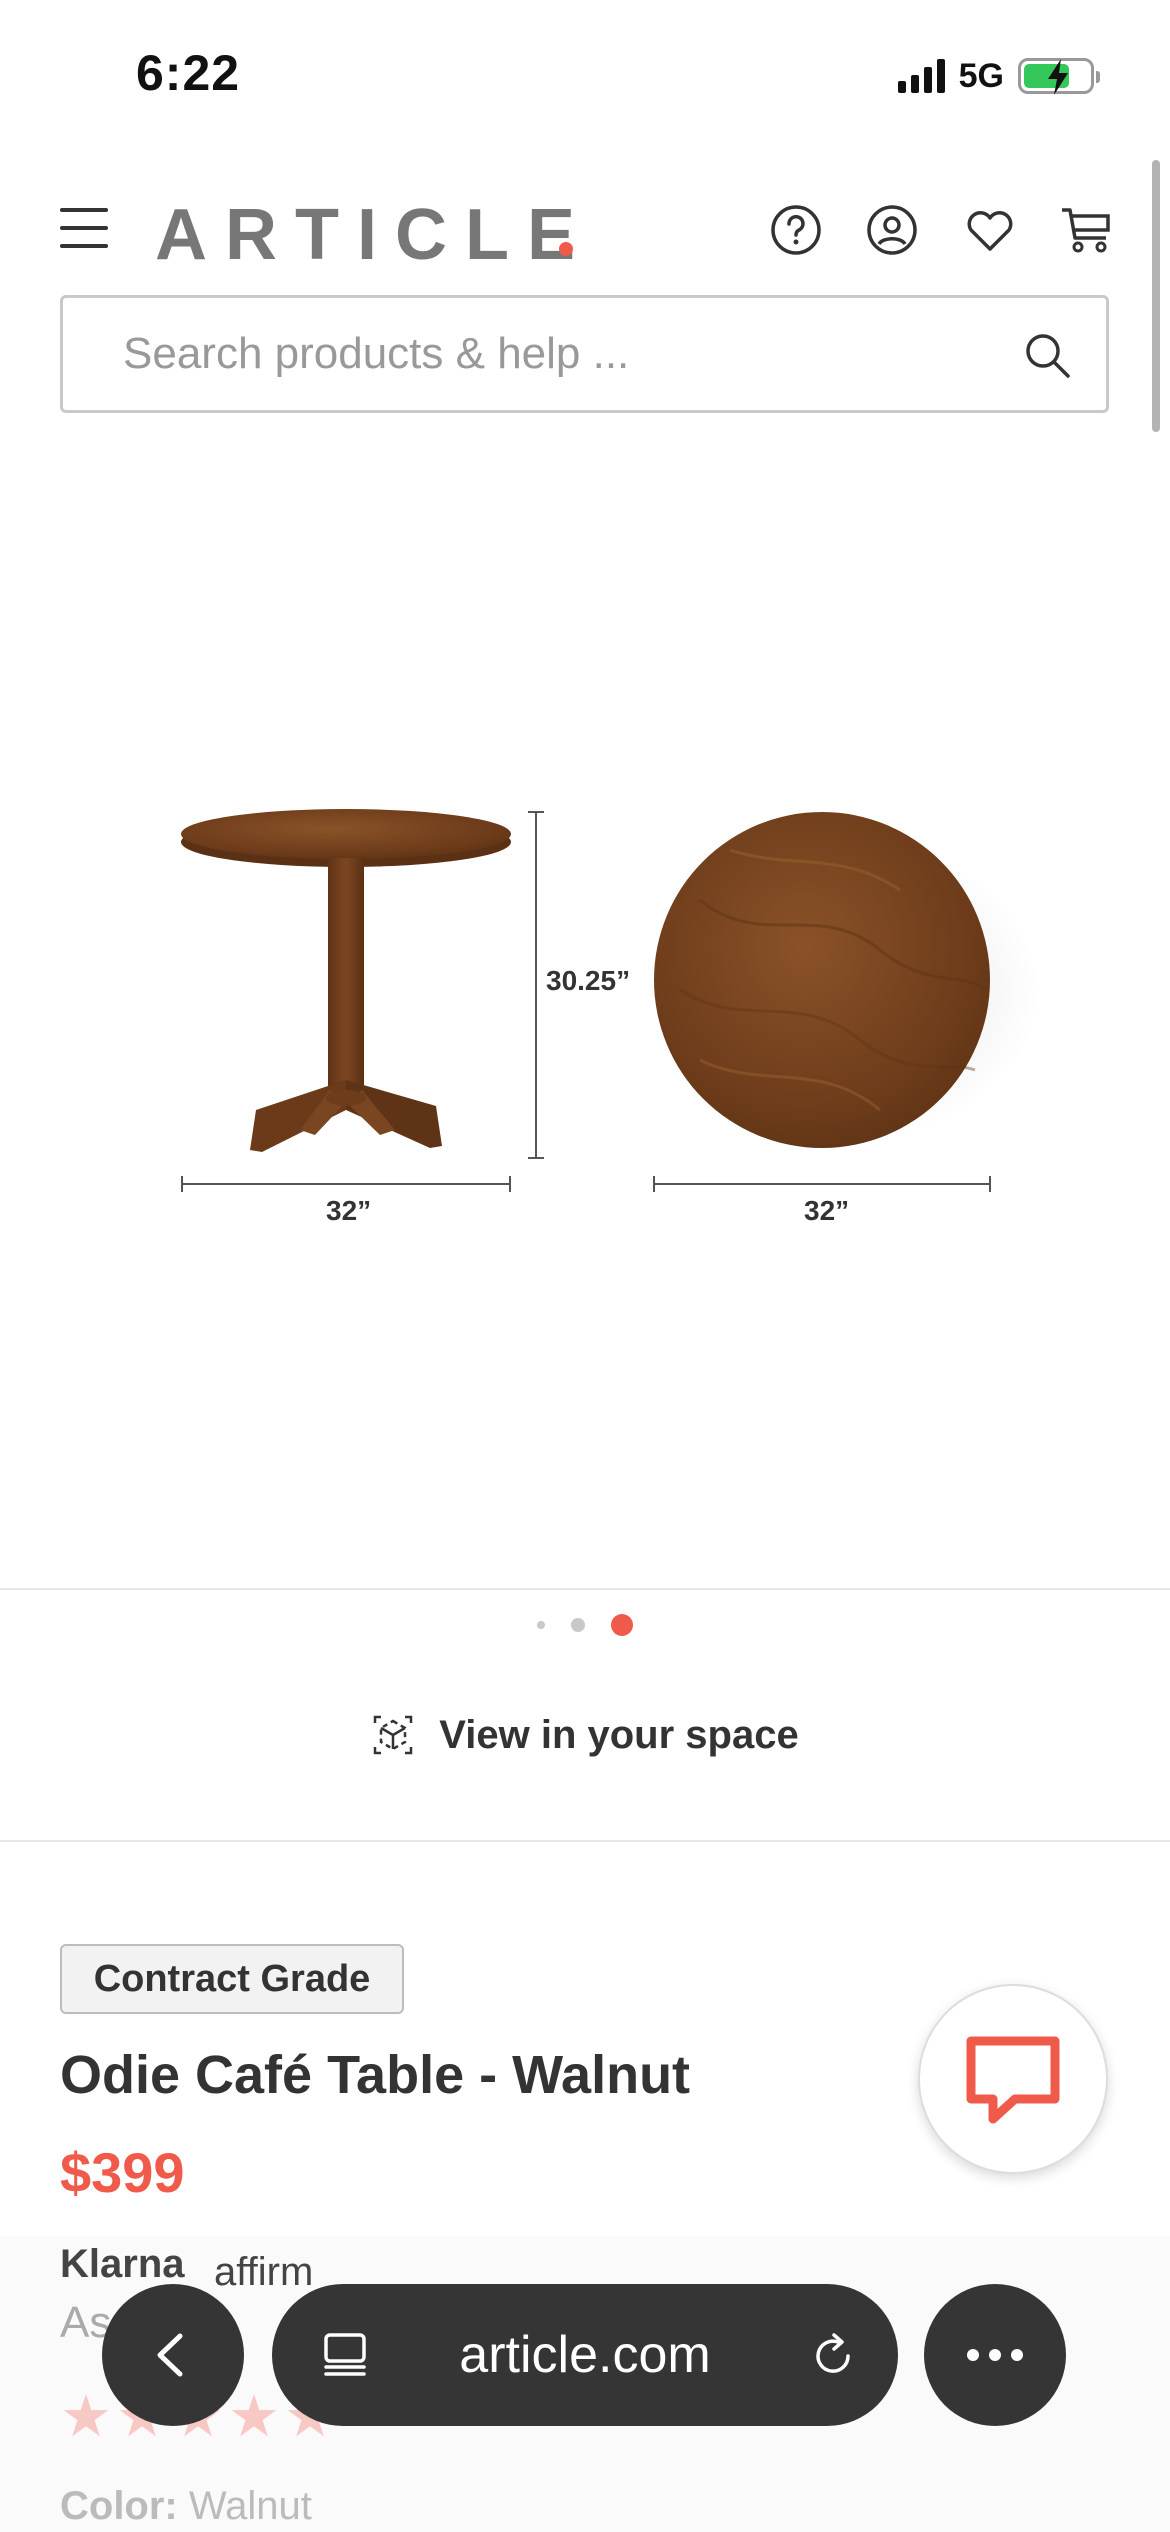 Image resolution: width=1170 pixels, height=2532 pixels. Describe the element at coordinates (826, 1210) in the screenshot. I see `top-width-label: 32”` at that location.